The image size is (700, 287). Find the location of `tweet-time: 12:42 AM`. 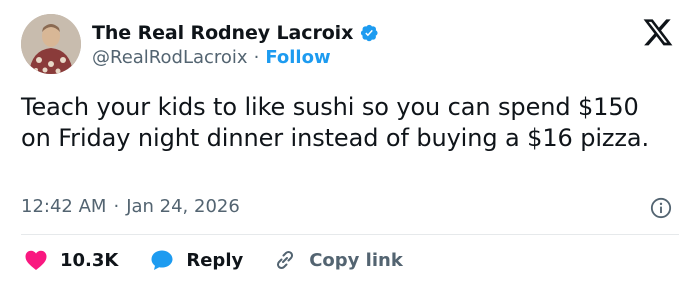

tweet-time: 12:42 AM is located at coordinates (63, 206).